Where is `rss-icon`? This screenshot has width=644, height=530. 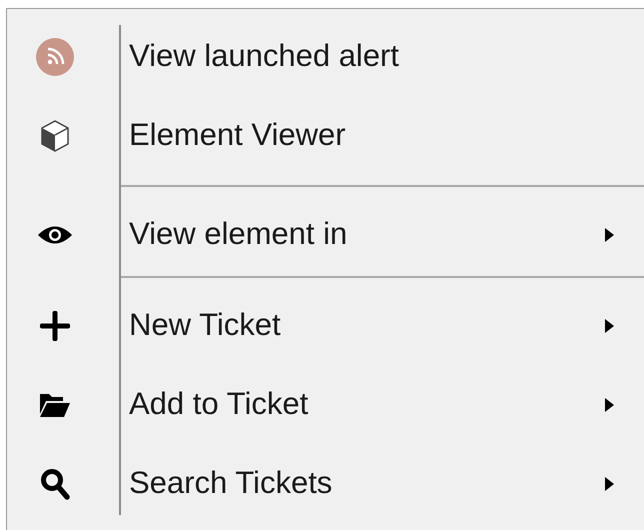
rss-icon is located at coordinates (55, 57).